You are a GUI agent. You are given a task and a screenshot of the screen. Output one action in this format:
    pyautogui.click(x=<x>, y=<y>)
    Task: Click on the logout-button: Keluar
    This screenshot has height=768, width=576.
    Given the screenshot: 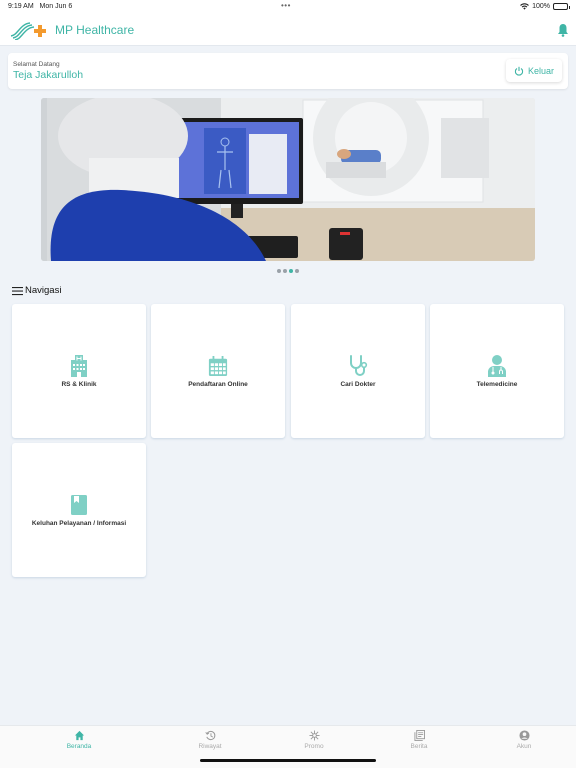 What is the action you would take?
    pyautogui.click(x=534, y=70)
    